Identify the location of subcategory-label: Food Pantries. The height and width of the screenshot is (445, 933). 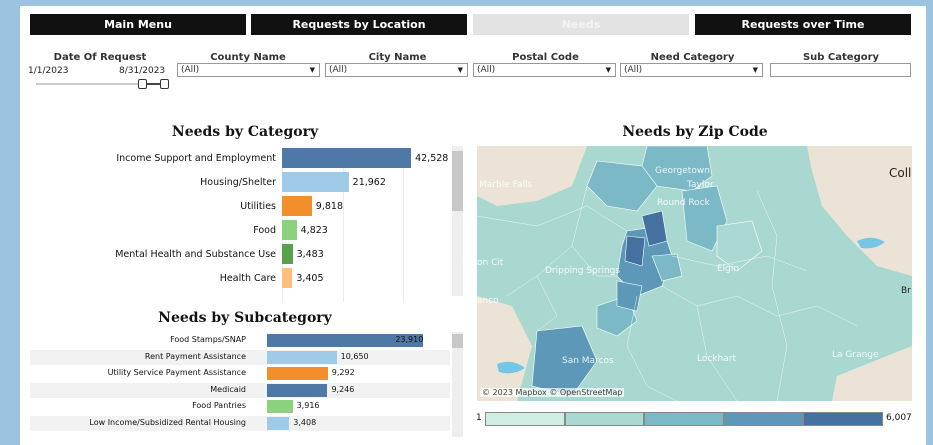
(219, 405).